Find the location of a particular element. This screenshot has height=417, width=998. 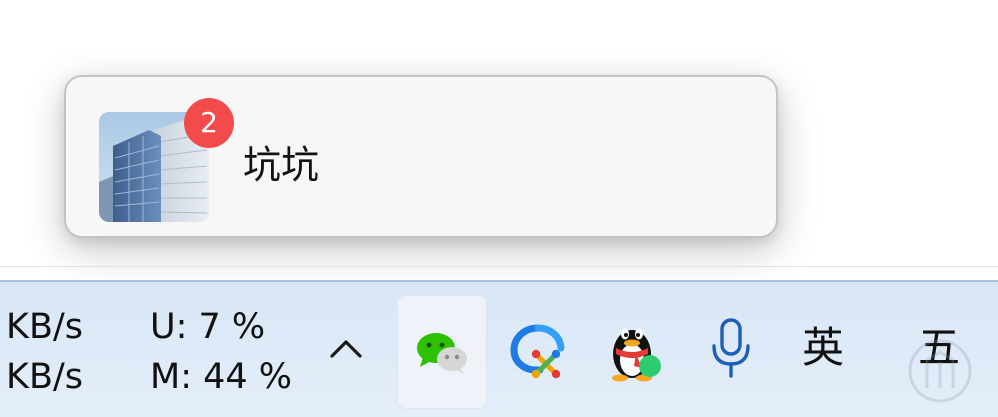

divider-line is located at coordinates (499, 266).